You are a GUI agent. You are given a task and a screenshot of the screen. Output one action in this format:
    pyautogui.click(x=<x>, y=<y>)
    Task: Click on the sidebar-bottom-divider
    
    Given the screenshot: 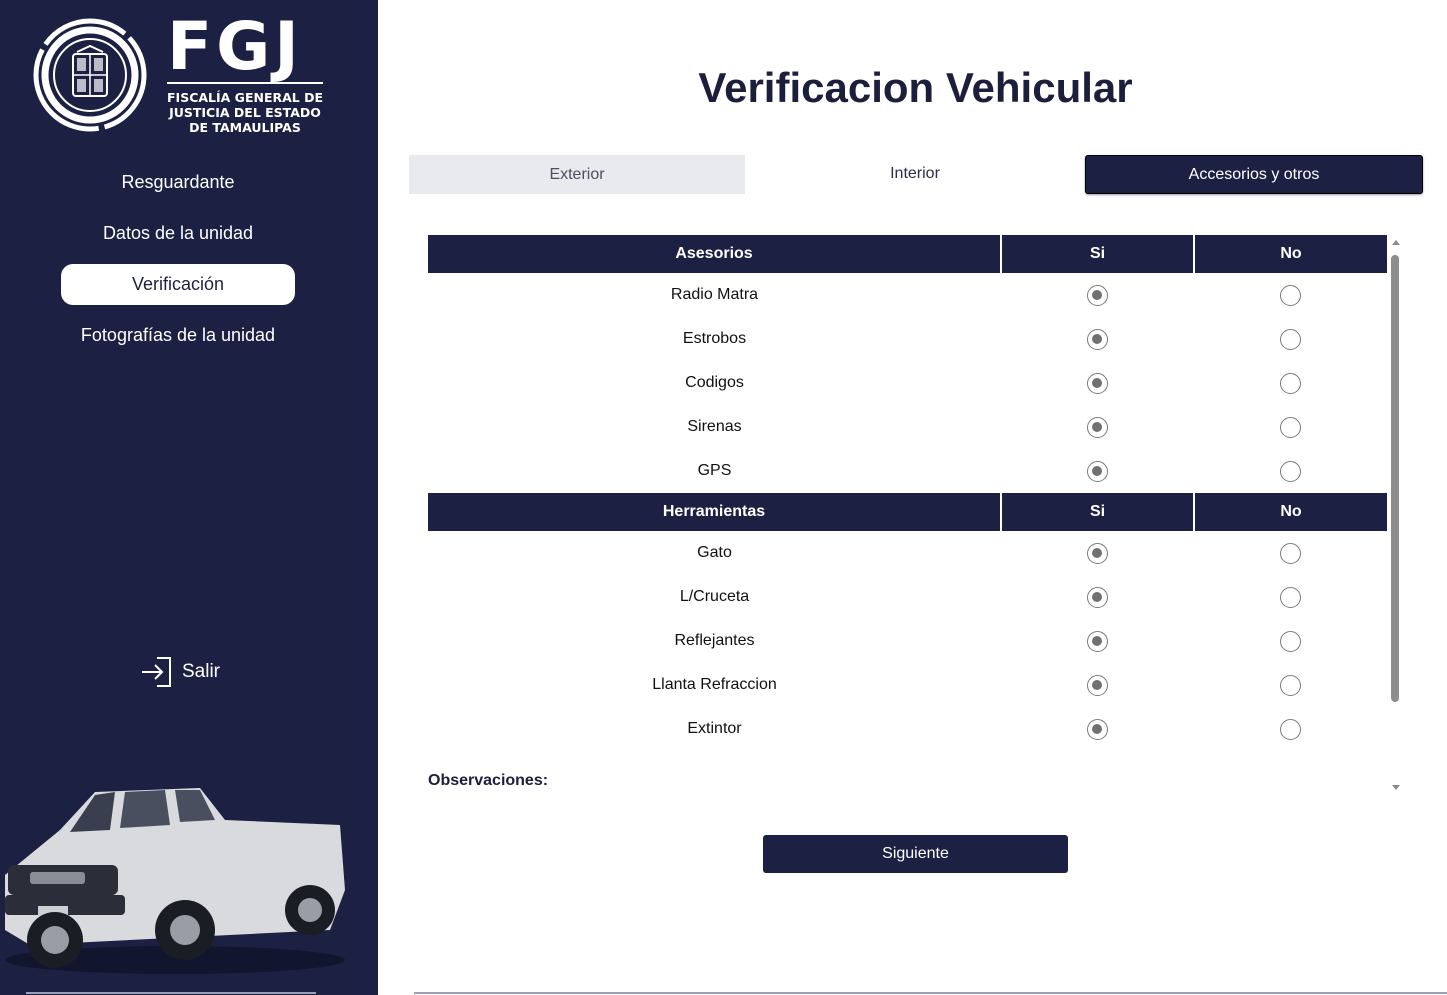 What is the action you would take?
    pyautogui.click(x=171, y=993)
    